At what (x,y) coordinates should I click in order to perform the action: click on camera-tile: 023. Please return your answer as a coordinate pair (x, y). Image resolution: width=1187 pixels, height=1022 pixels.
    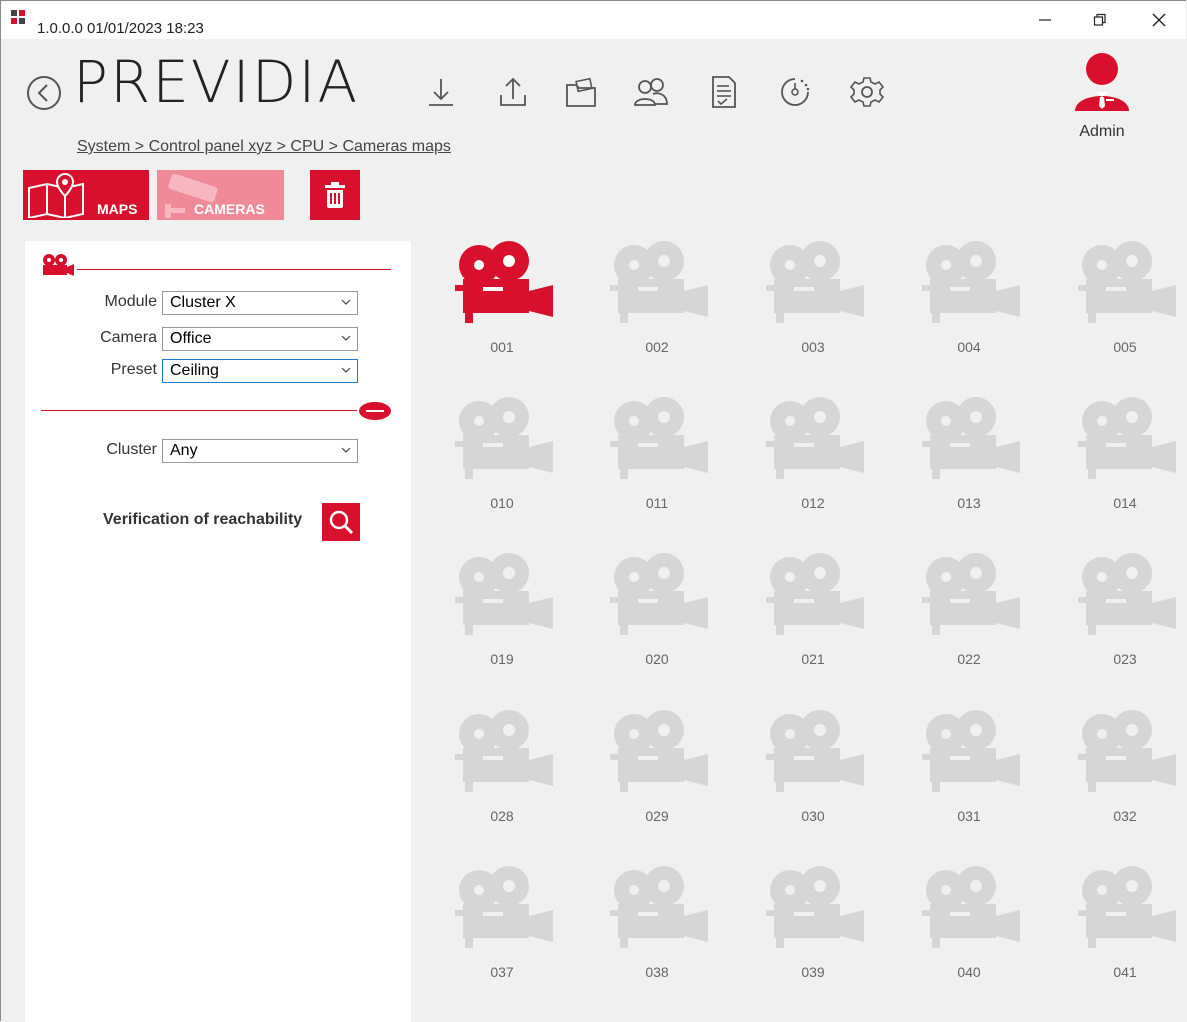
    Looking at the image, I should click on (1125, 618).